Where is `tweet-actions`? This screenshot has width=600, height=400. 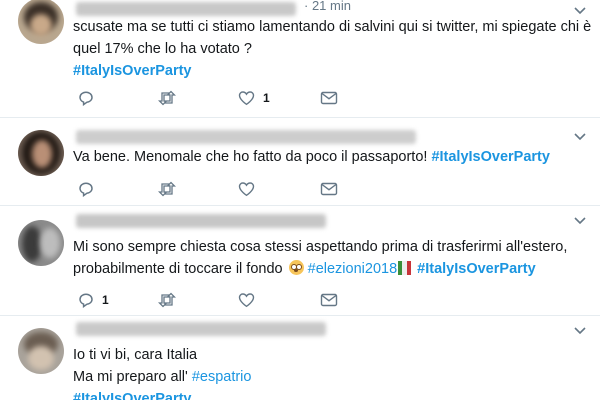 tweet-actions is located at coordinates (338, 189).